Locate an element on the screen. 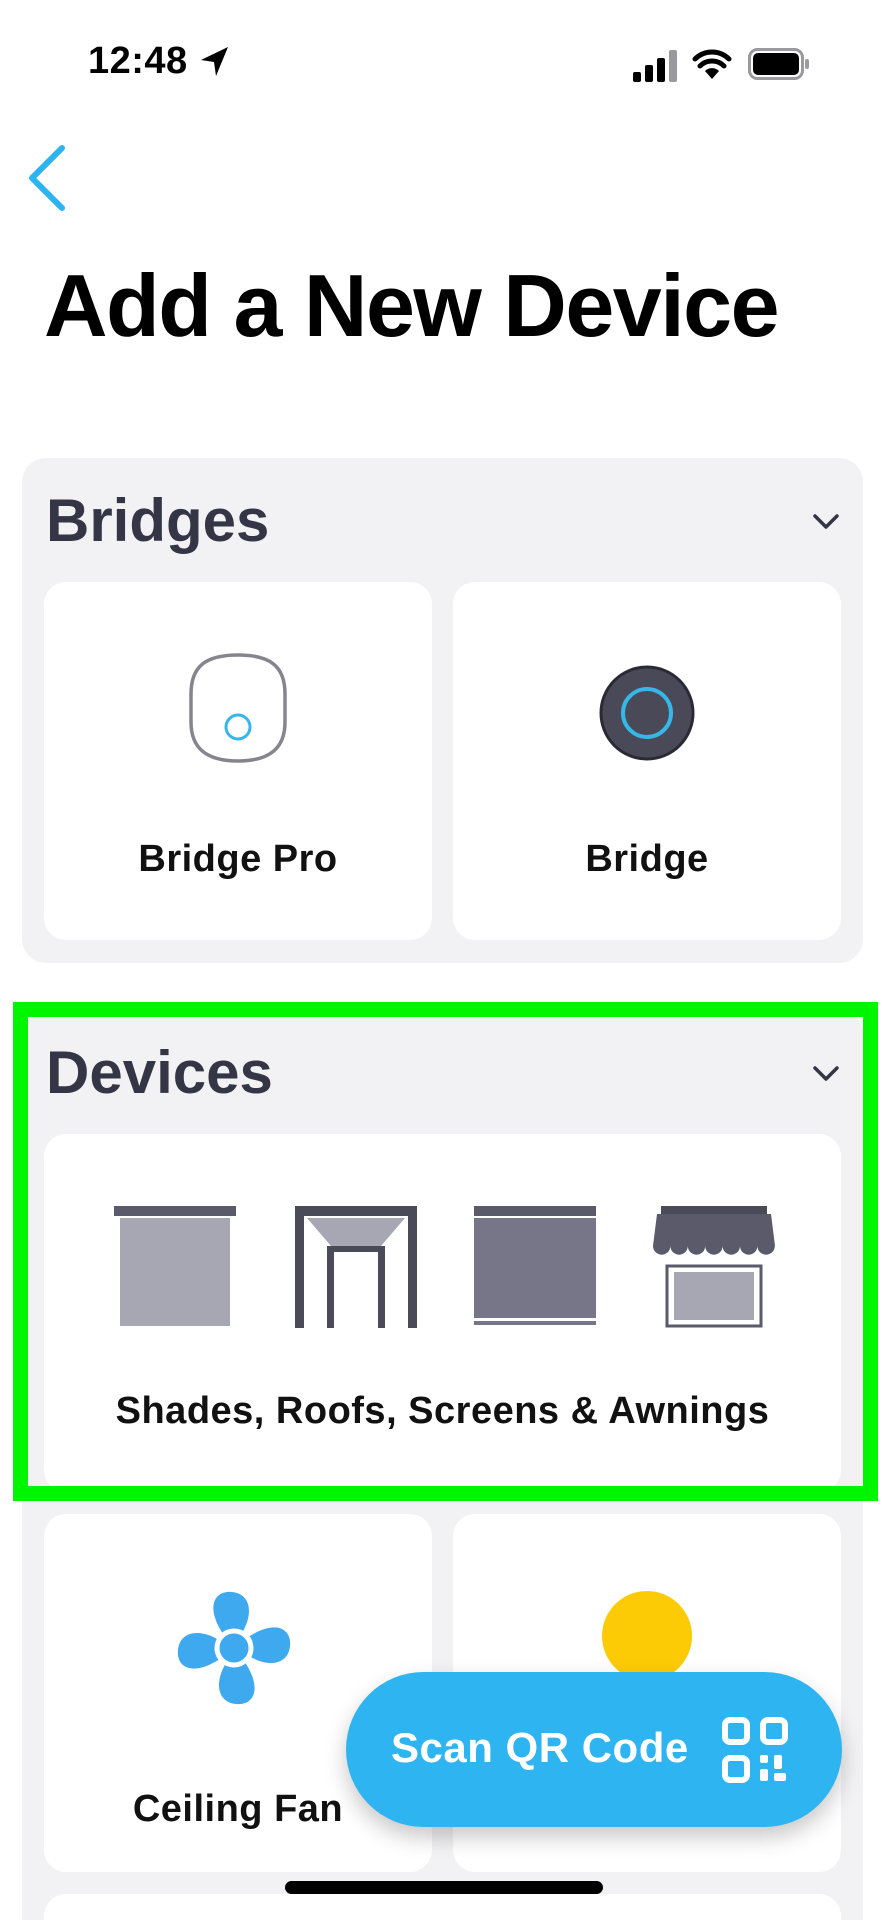  qr-code-icon is located at coordinates (755, 1750).